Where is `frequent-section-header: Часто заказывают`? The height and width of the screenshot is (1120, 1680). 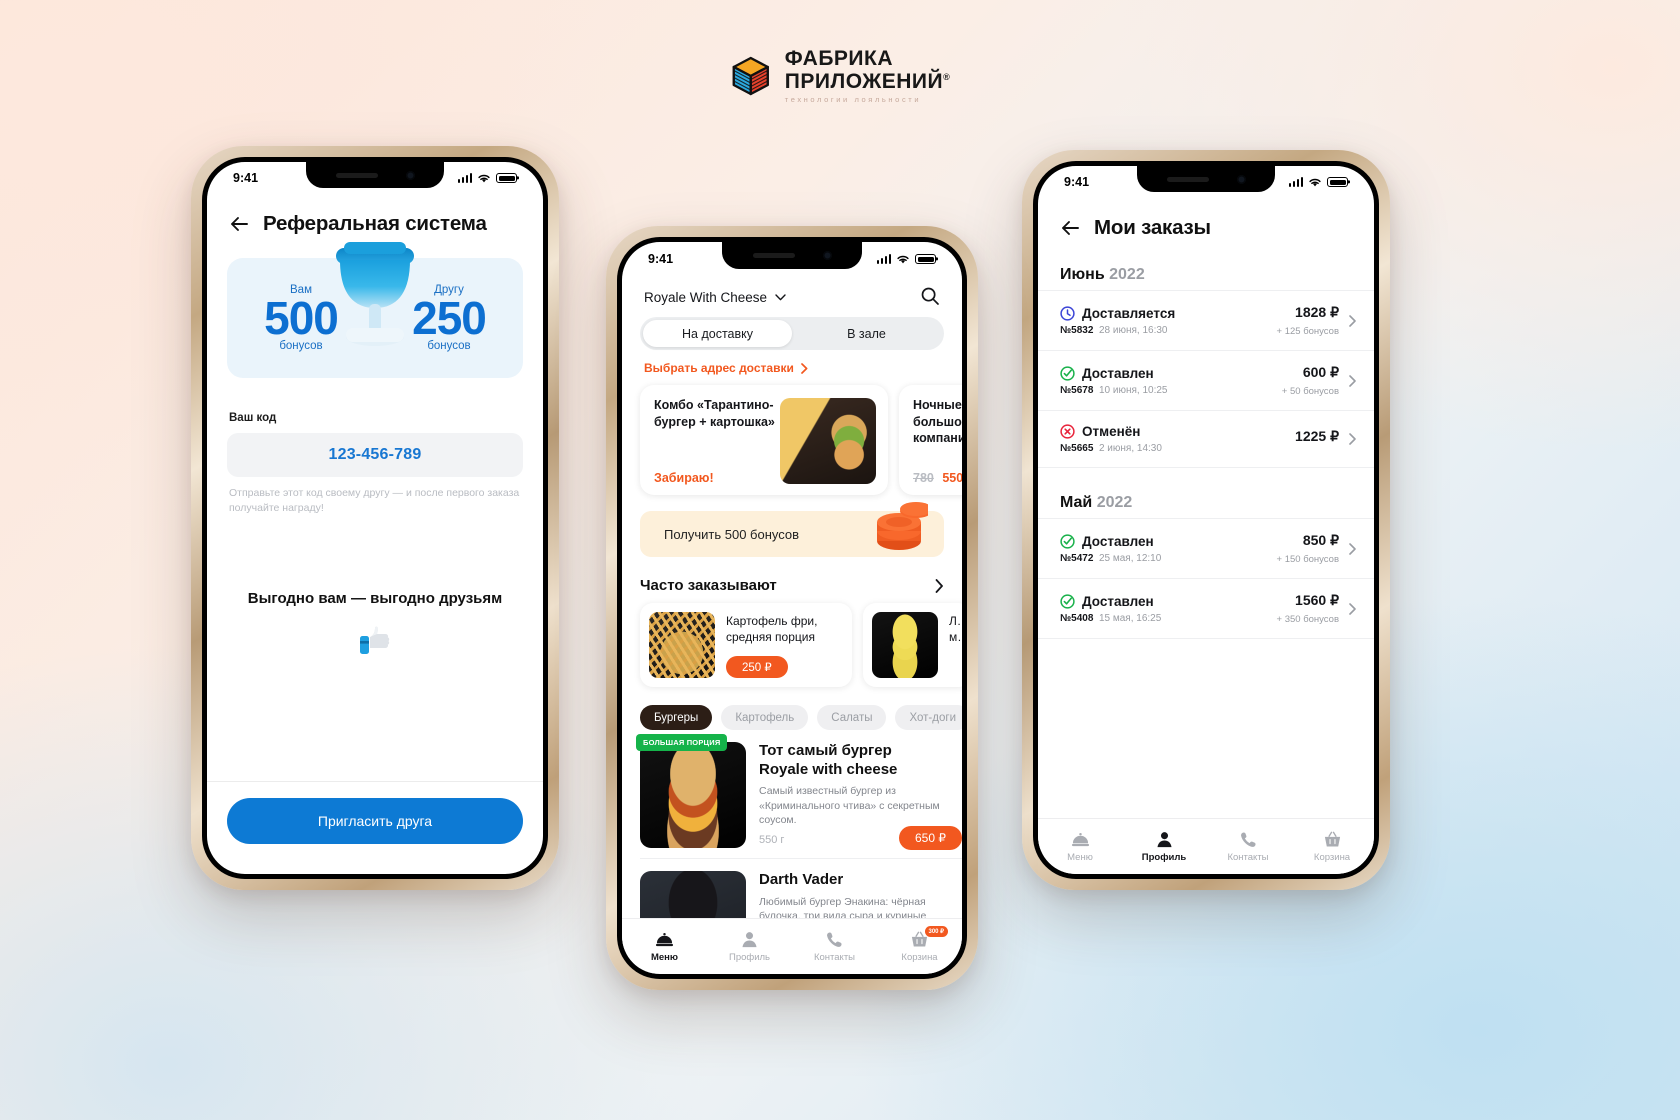 frequent-section-header: Часто заказывают is located at coordinates (792, 585).